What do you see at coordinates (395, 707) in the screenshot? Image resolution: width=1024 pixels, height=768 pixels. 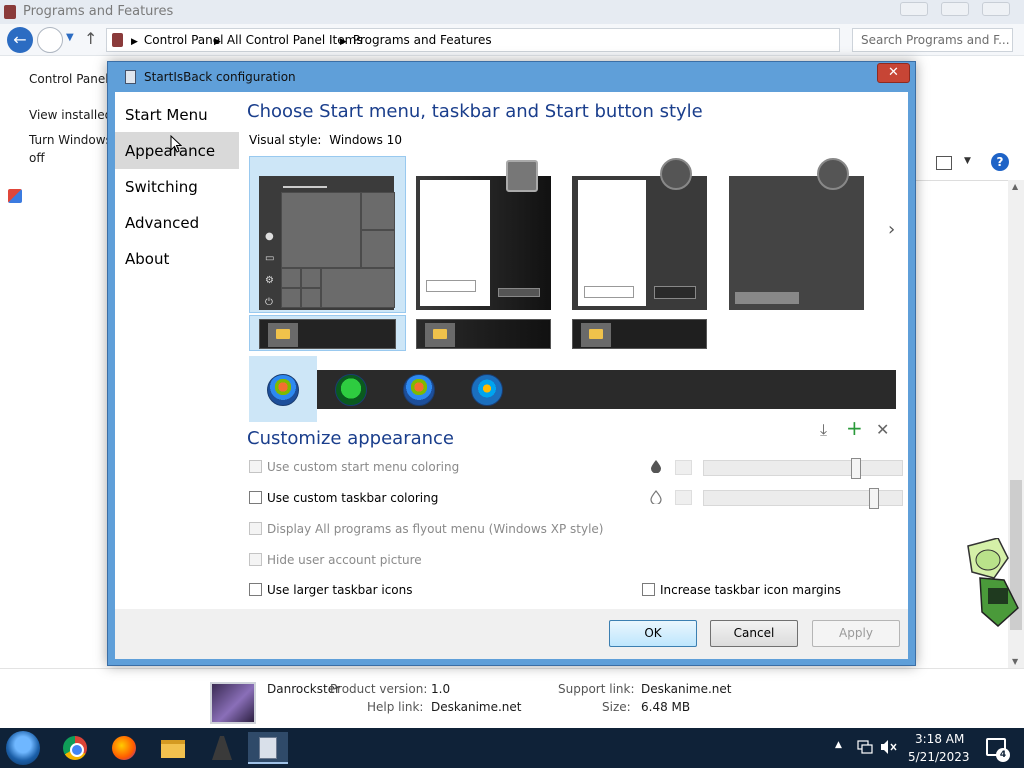 I see `help-link-label: Help link:` at bounding box center [395, 707].